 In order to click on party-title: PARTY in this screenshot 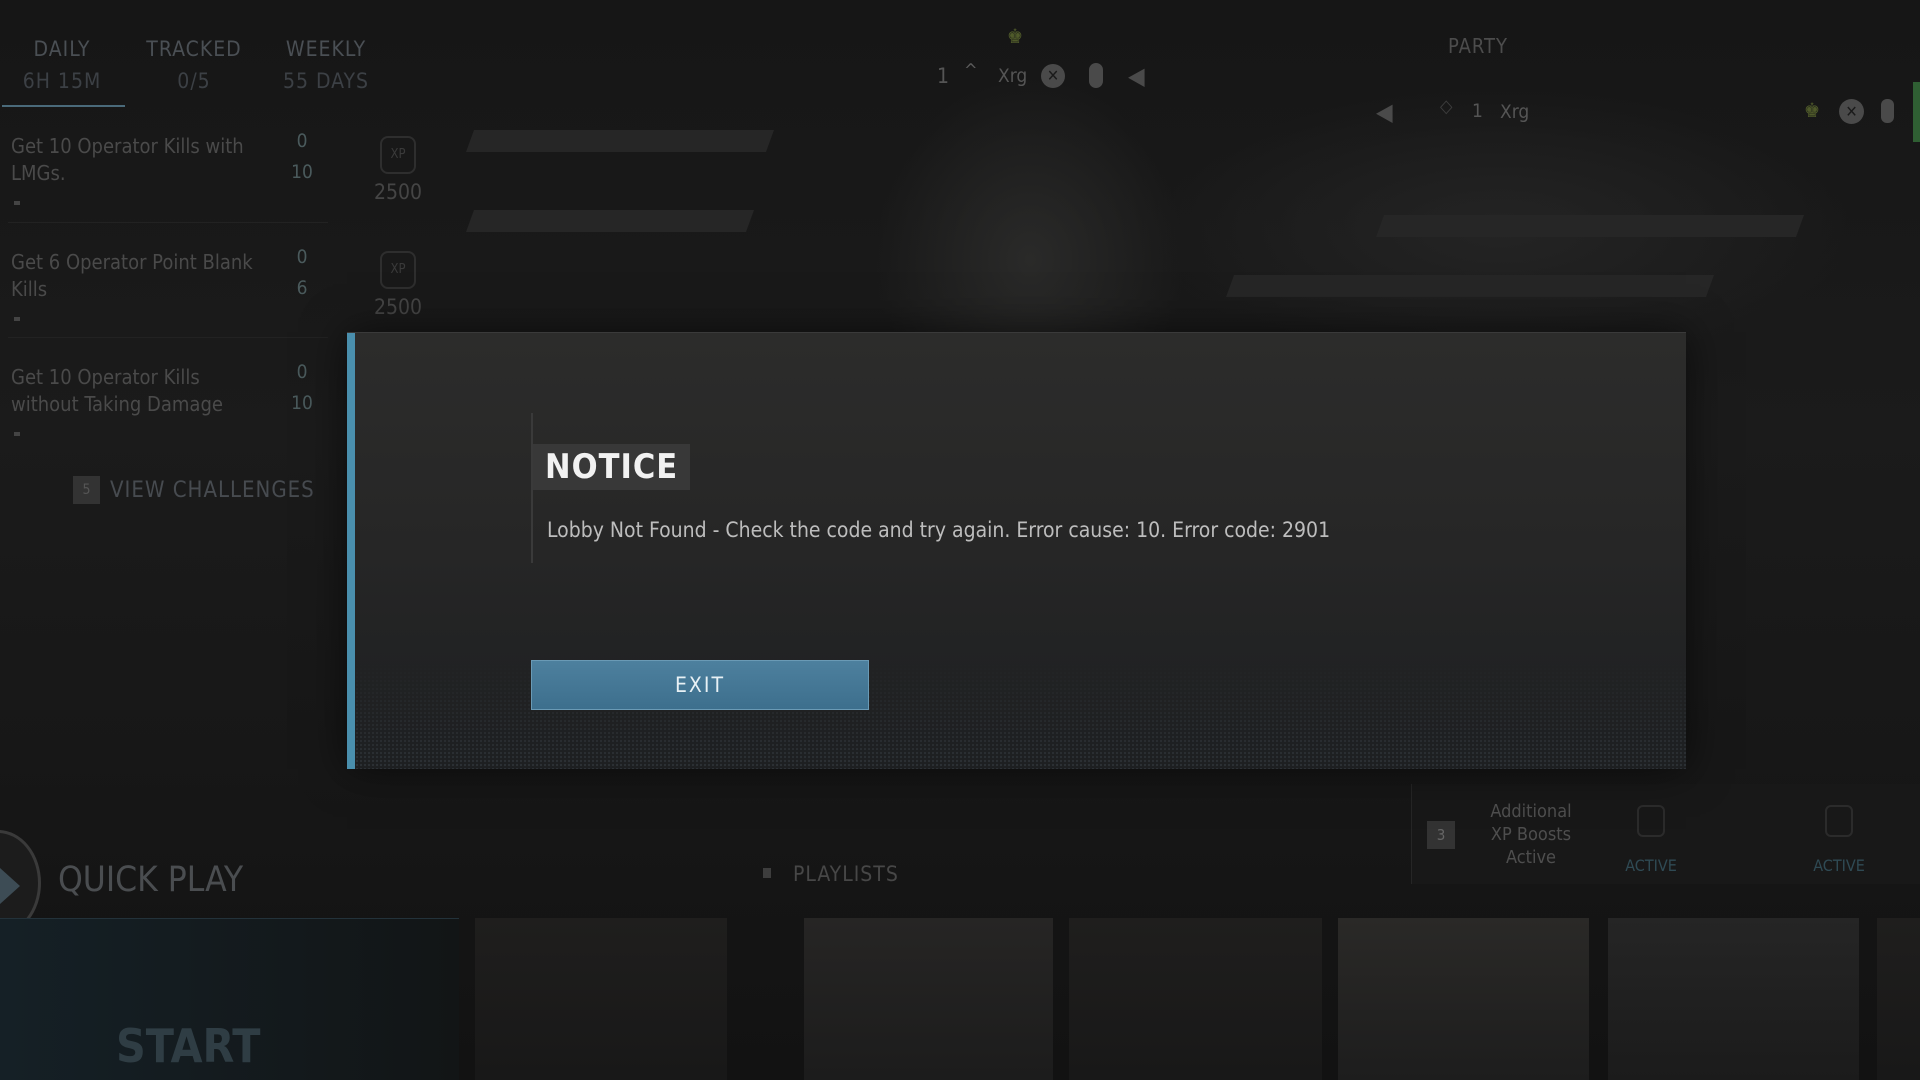, I will do `click(1478, 46)`.